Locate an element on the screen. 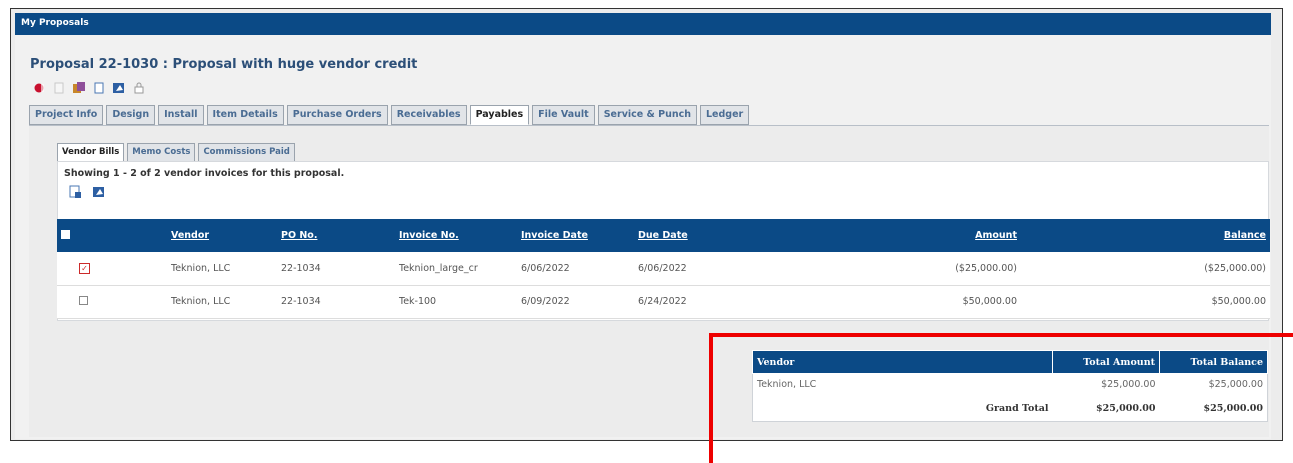 The height and width of the screenshot is (463, 1293). col-po-no: PO No. is located at coordinates (336, 235).